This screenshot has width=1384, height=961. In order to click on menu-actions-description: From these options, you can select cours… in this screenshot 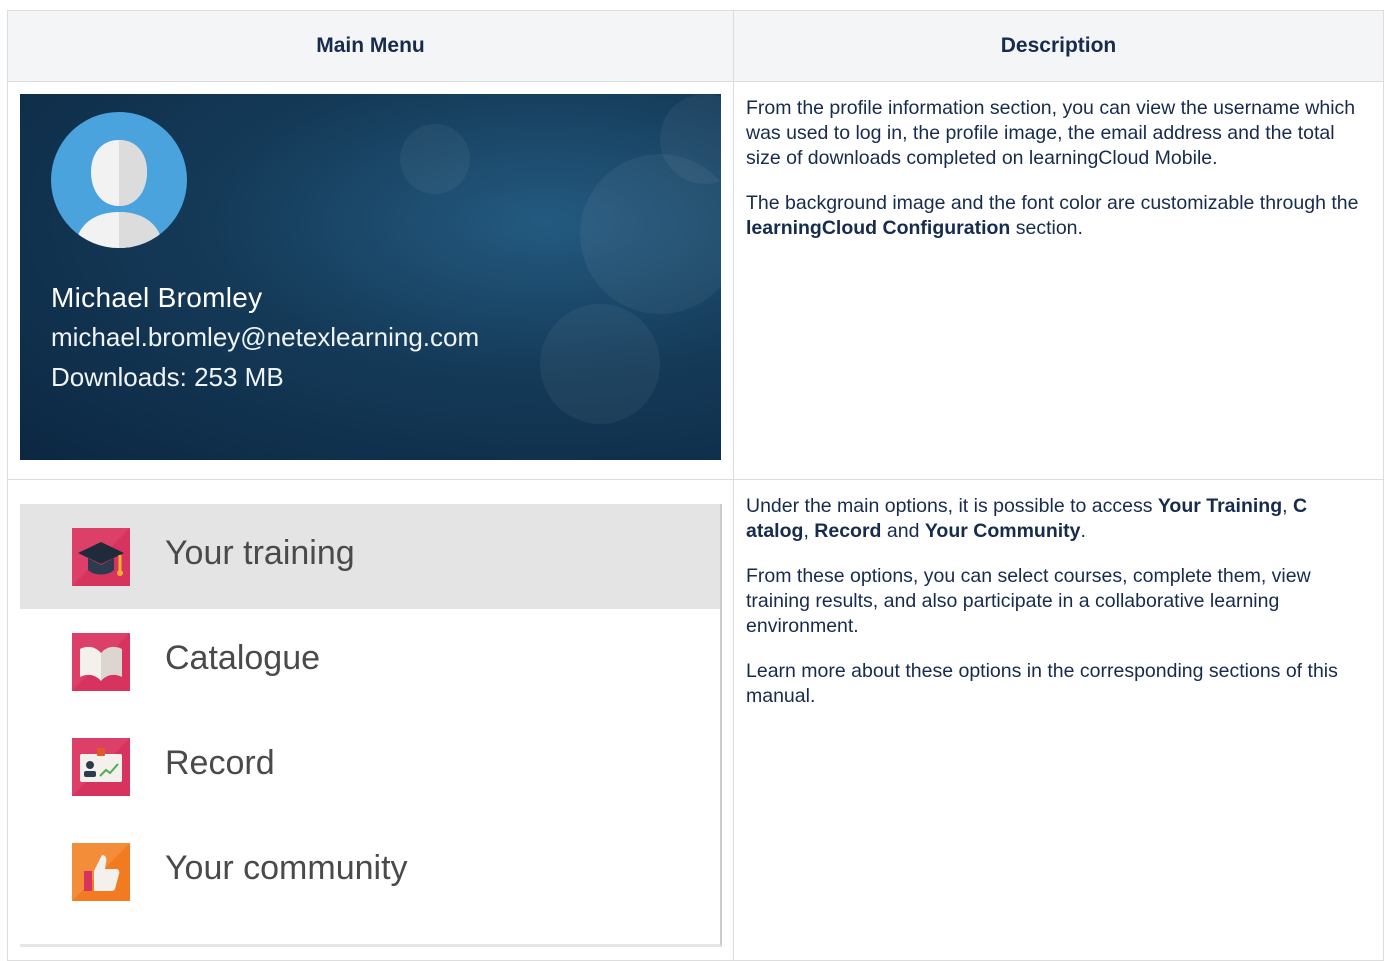, I will do `click(1028, 601)`.